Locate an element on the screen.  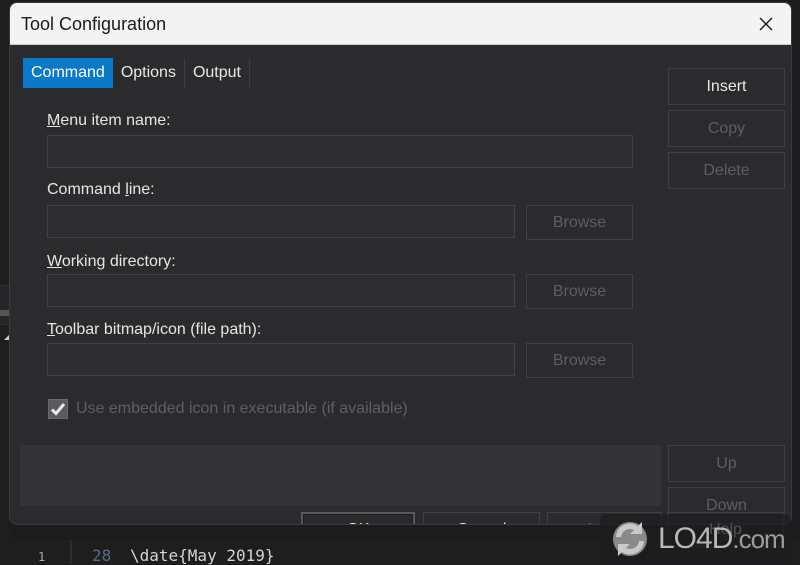
label-text: ine: is located at coordinates (141, 189).